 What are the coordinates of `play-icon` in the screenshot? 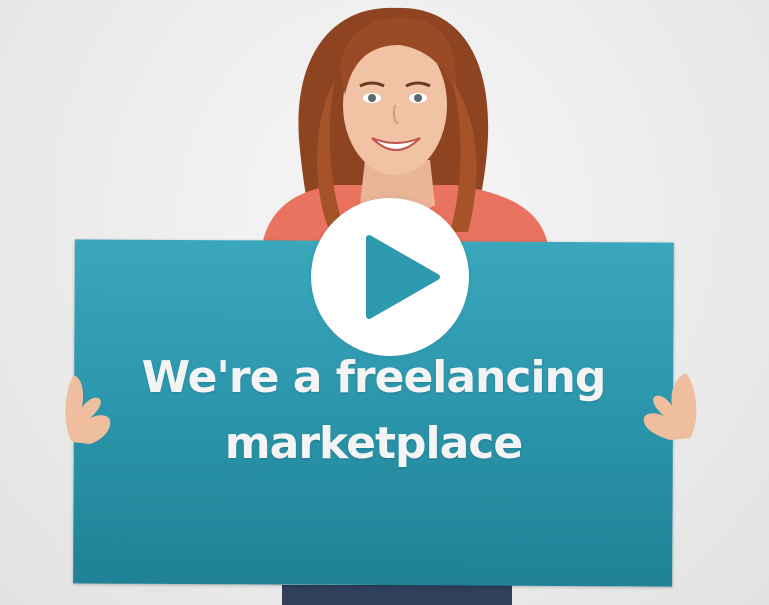 It's located at (403, 277).